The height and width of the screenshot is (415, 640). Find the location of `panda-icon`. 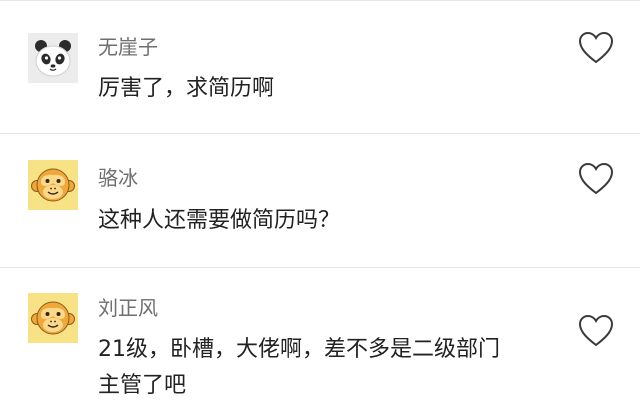

panda-icon is located at coordinates (53, 58).